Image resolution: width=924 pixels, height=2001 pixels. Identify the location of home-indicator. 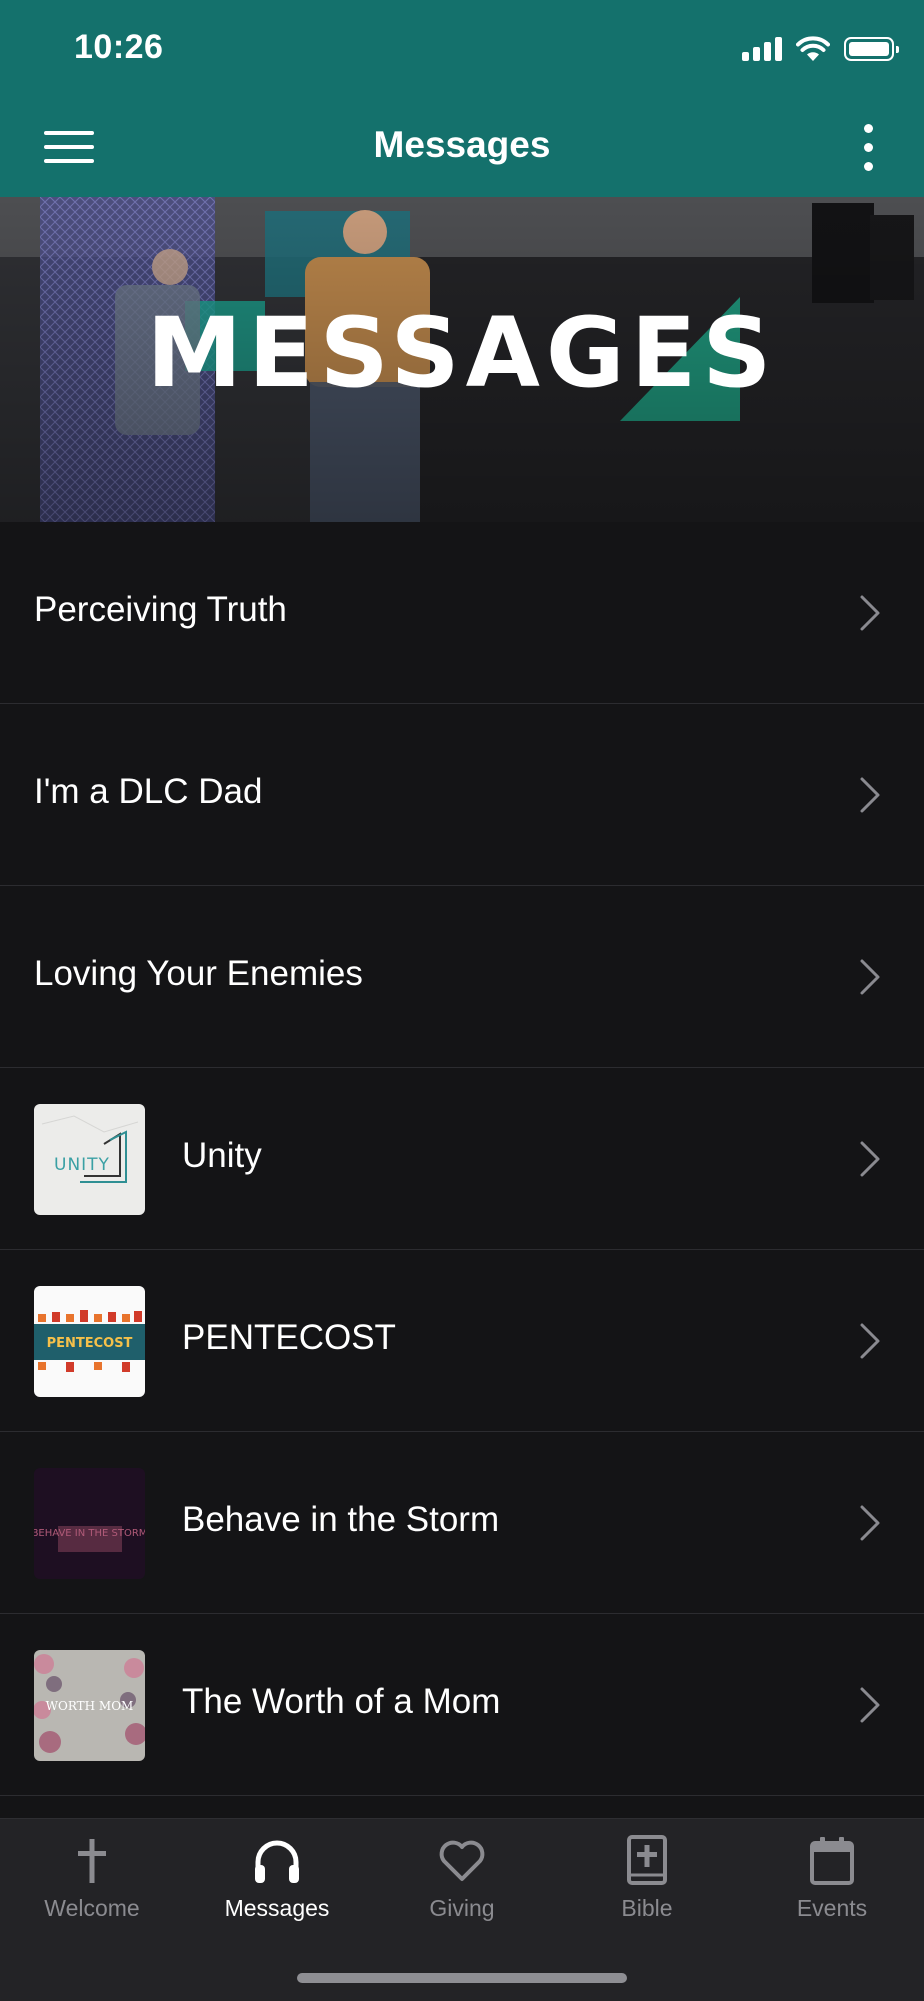
(462, 1978).